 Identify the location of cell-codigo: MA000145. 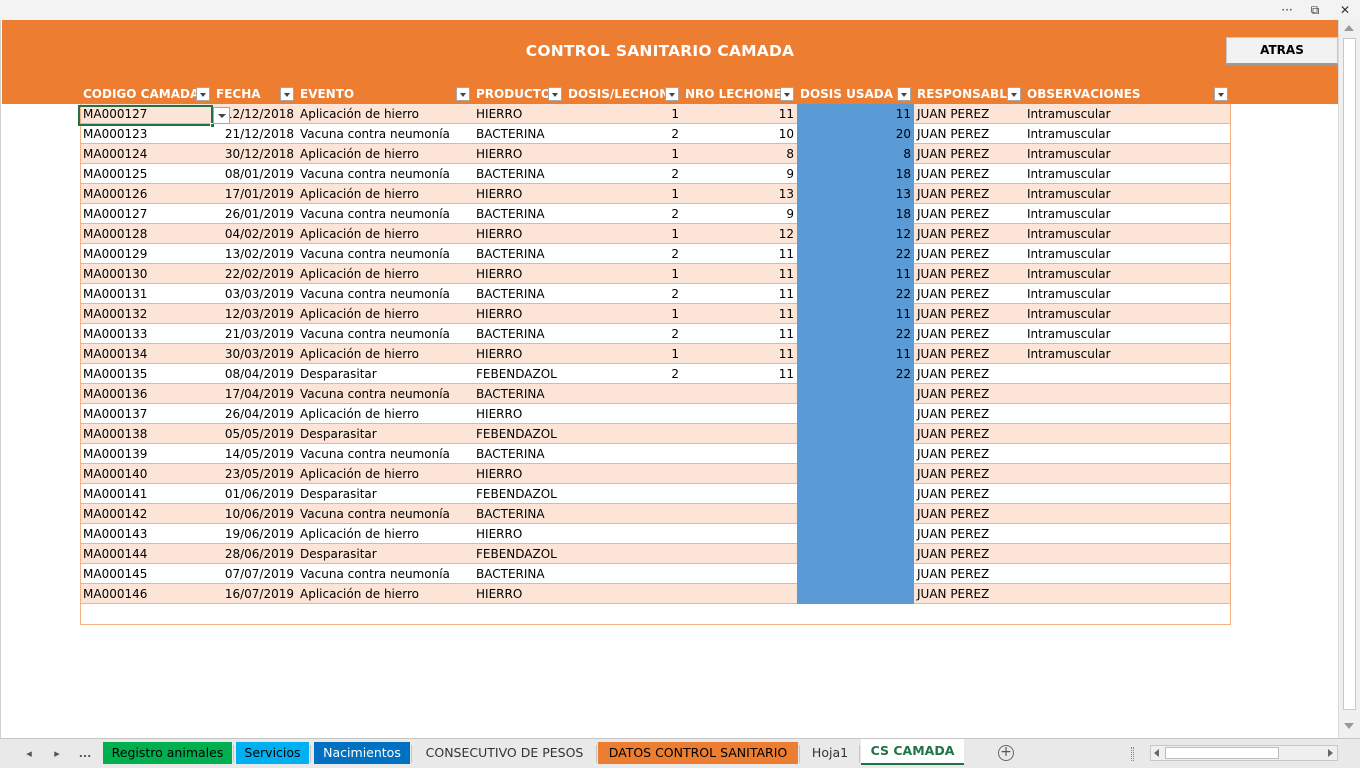
(146, 574).